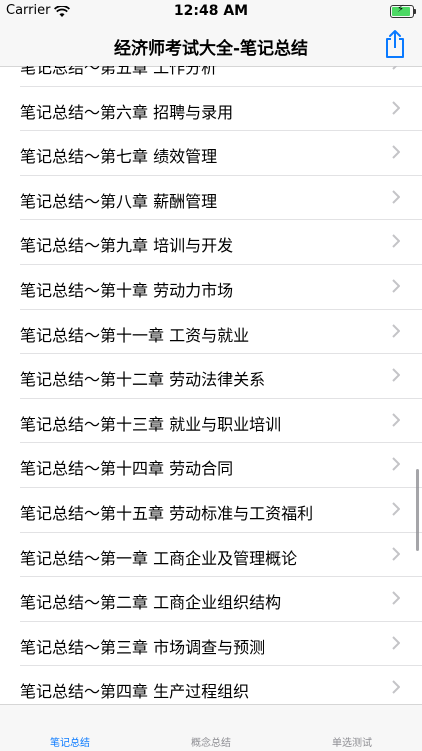  What do you see at coordinates (70, 741) in the screenshot?
I see `tab-notes-summary: 笔记总结` at bounding box center [70, 741].